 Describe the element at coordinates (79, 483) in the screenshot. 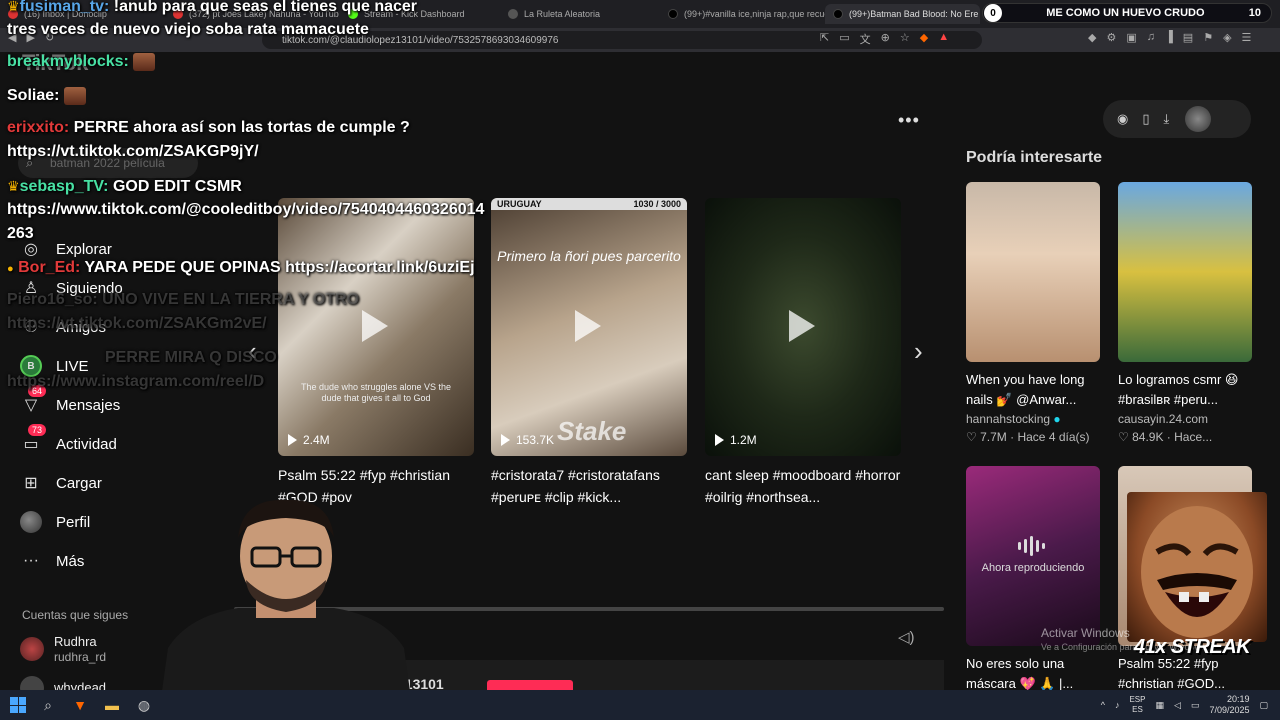

I see `nav-label: Cargar` at that location.